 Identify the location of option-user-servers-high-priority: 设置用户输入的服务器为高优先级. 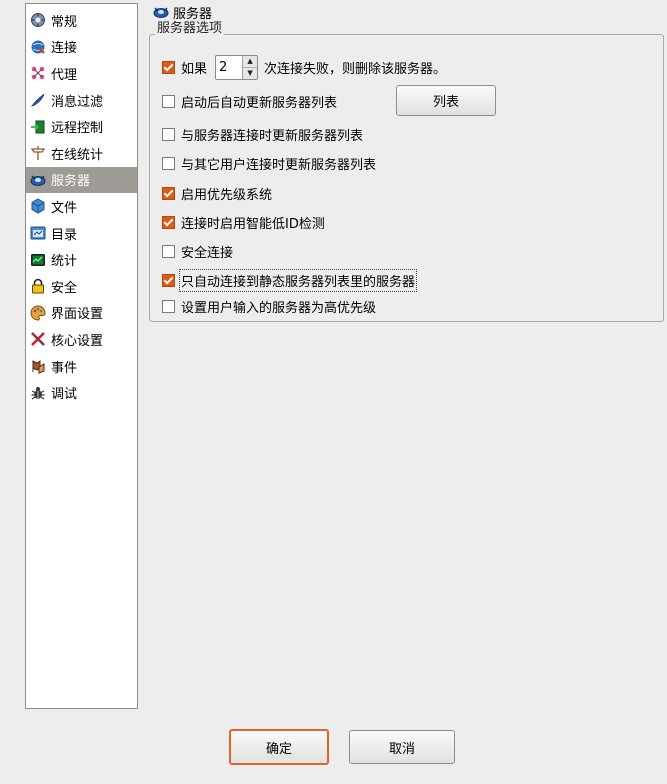
(269, 306).